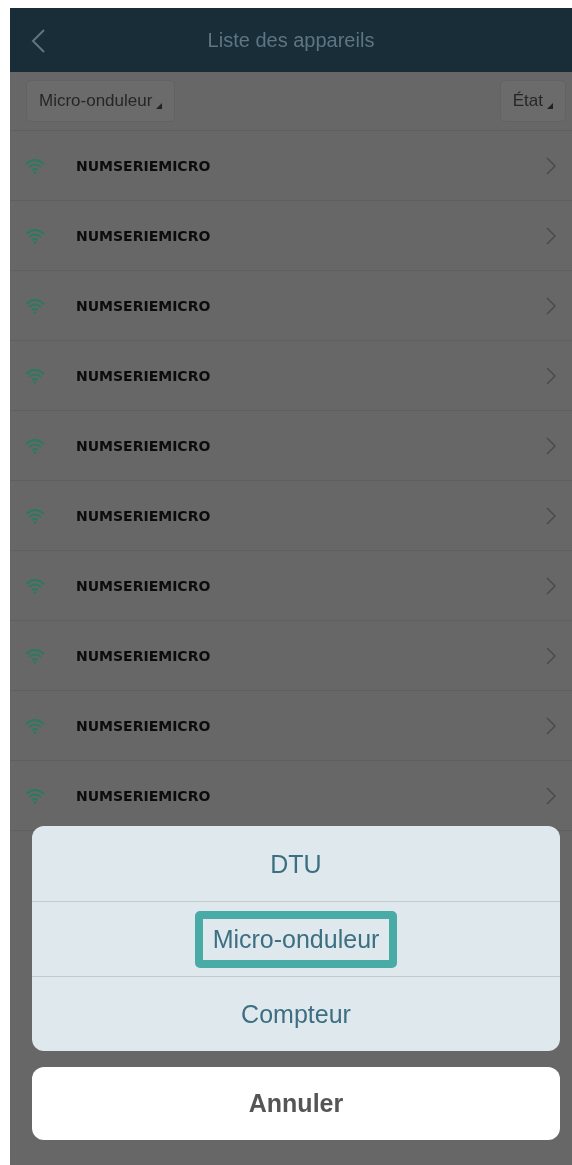 The image size is (572, 1165). I want to click on sheet-option: Micro-onduleur, so click(296, 939).